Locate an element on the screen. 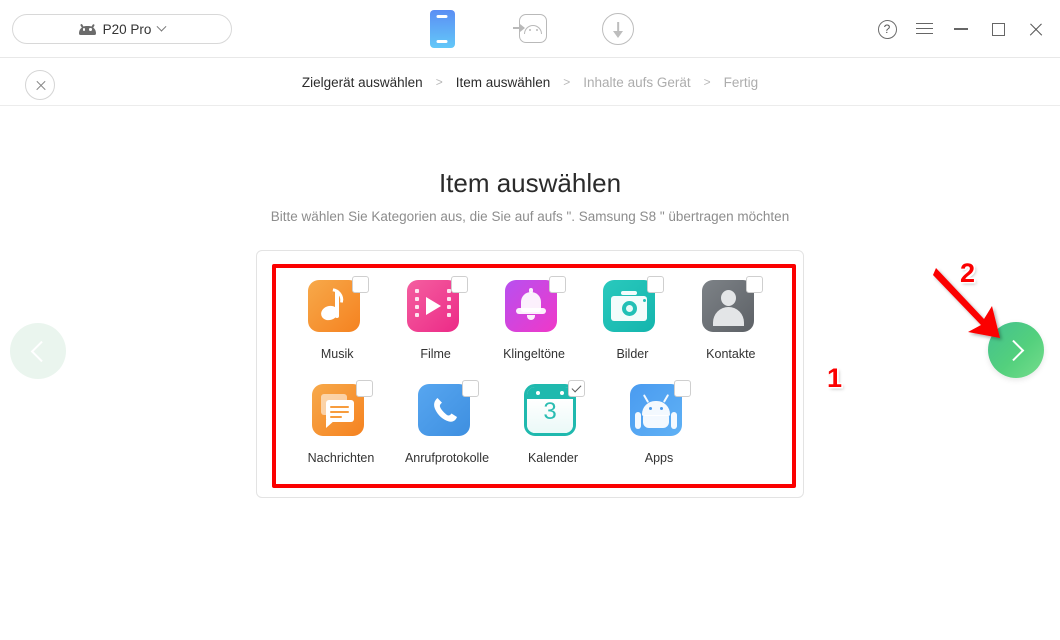 The width and height of the screenshot is (1060, 640). category-checkbox-filme is located at coordinates (459, 284).